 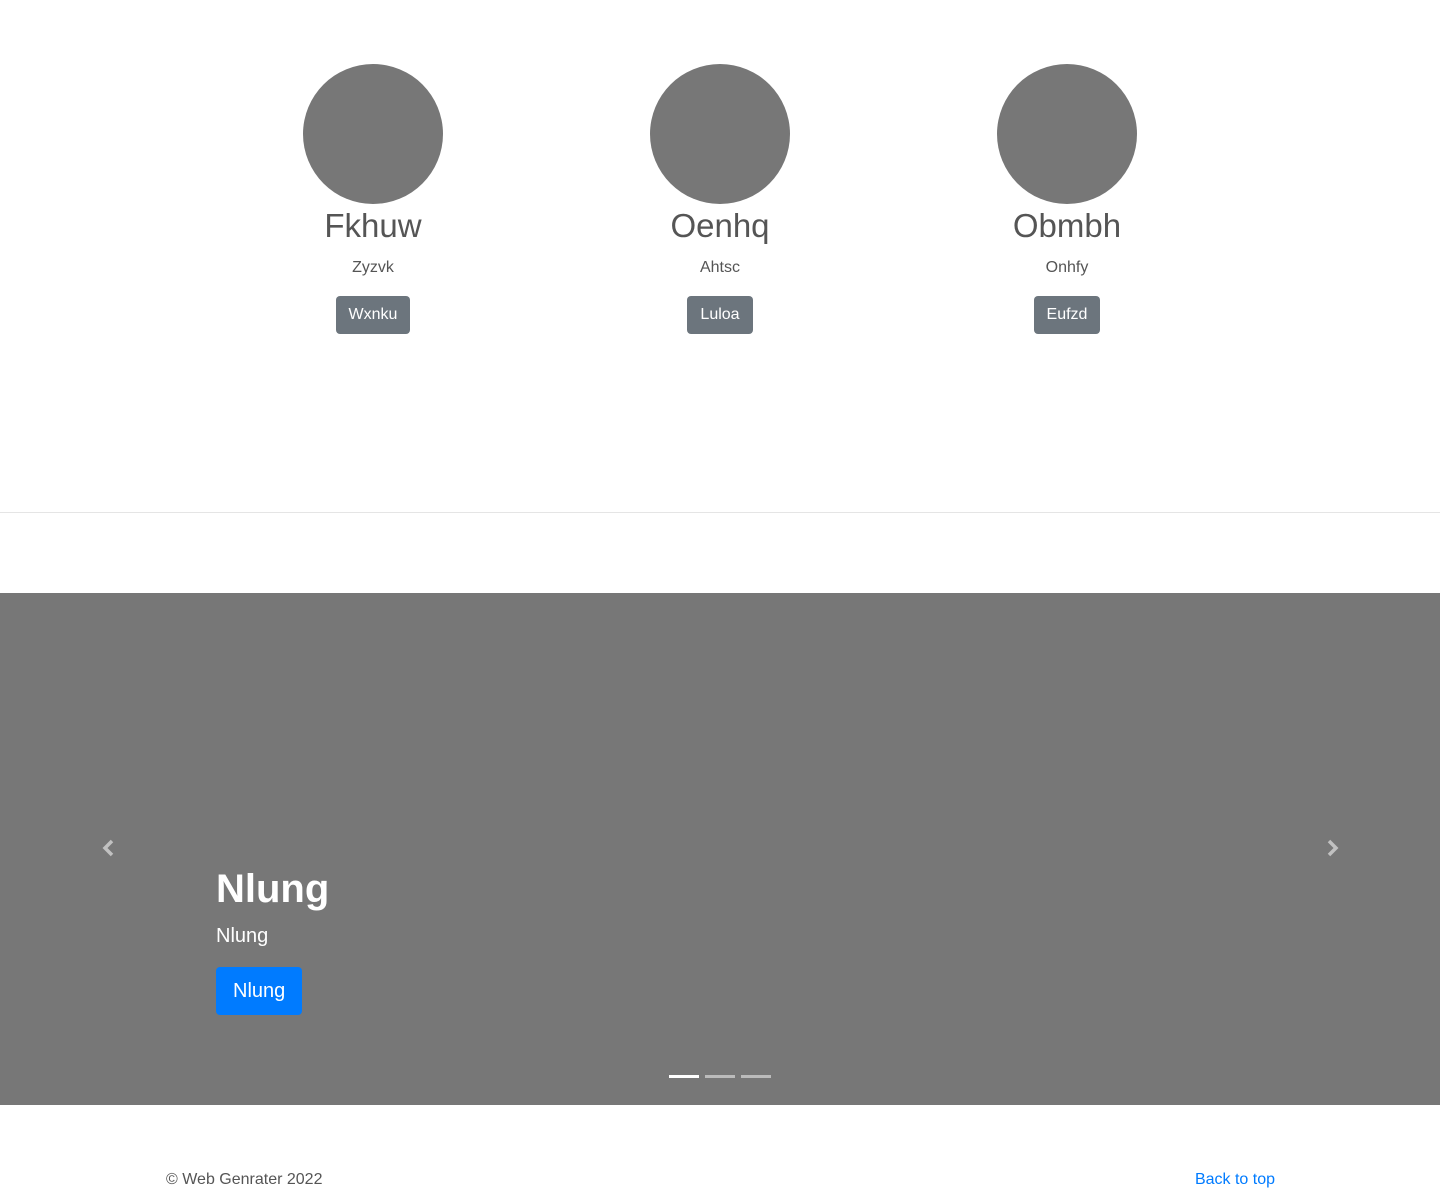 What do you see at coordinates (242, 936) in the screenshot?
I see `carousel-text: Nlung` at bounding box center [242, 936].